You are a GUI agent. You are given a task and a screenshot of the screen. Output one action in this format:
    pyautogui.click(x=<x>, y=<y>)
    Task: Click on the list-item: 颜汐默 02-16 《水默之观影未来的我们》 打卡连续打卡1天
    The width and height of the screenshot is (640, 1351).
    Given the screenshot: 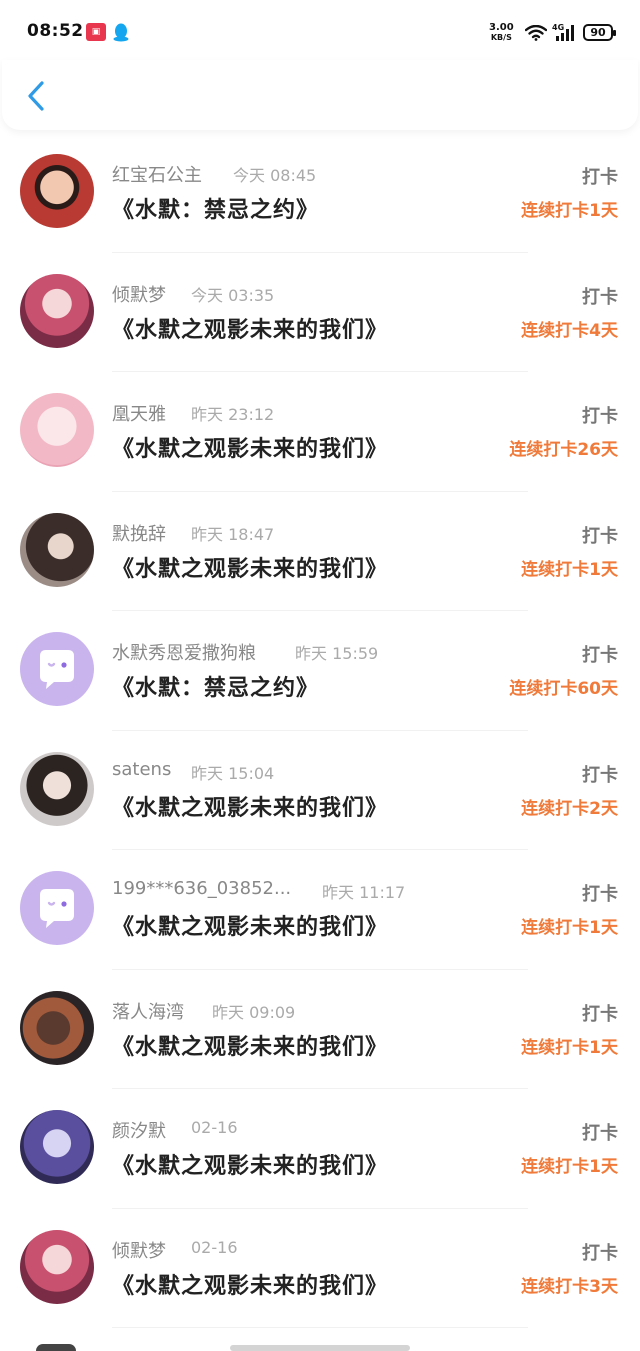 What is the action you would take?
    pyautogui.click(x=320, y=1149)
    